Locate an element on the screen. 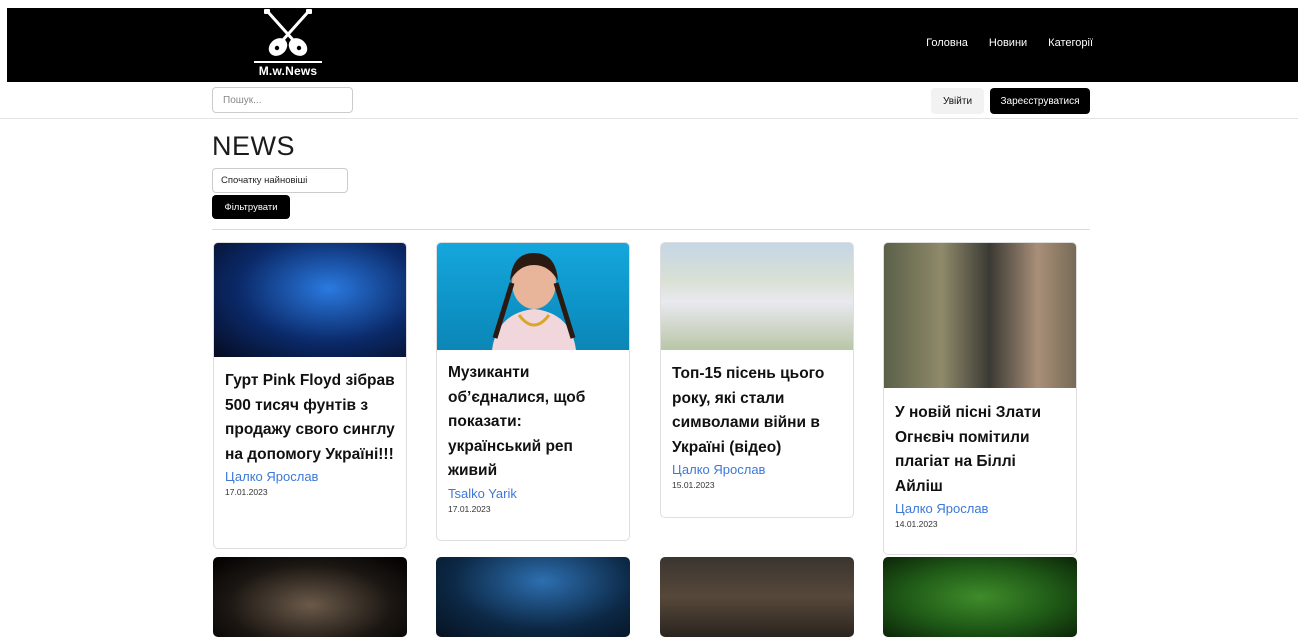 The height and width of the screenshot is (637, 1298). site-logo: M.w.News is located at coordinates (288, 43).